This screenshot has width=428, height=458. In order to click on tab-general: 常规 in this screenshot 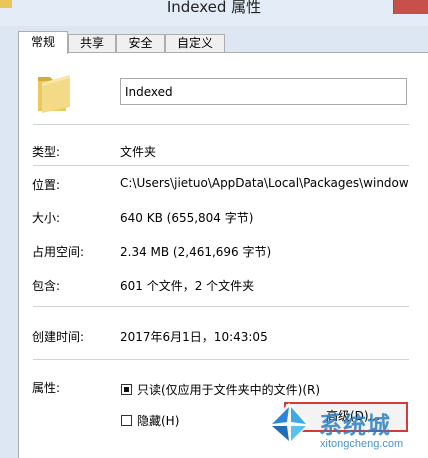, I will do `click(43, 42)`.